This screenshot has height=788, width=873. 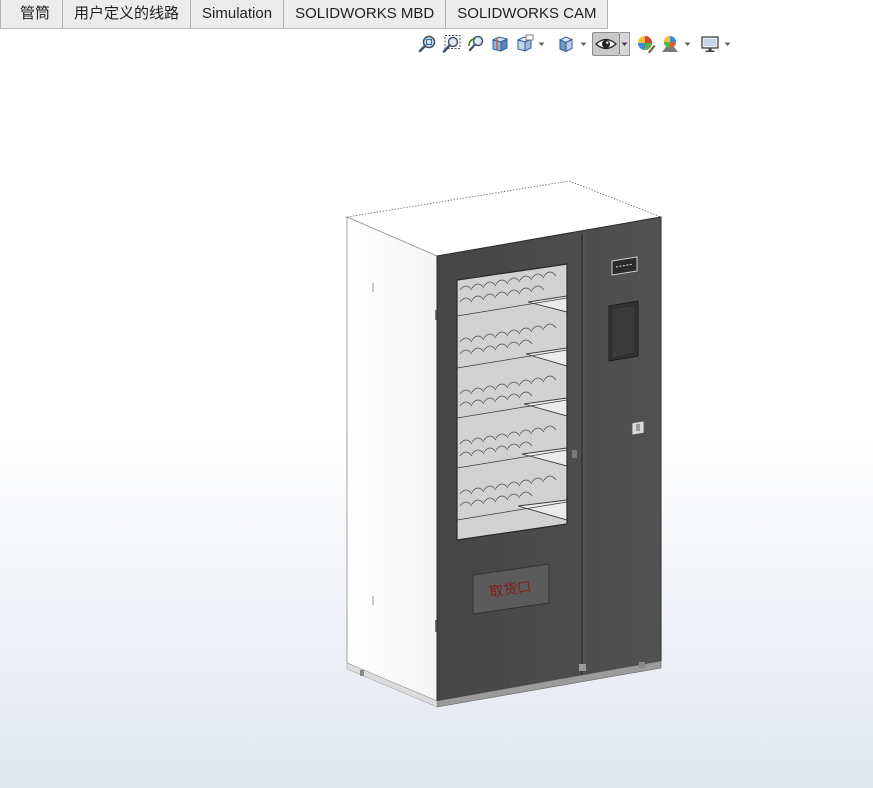 I want to click on tab-piping: 管筒, so click(x=32, y=14).